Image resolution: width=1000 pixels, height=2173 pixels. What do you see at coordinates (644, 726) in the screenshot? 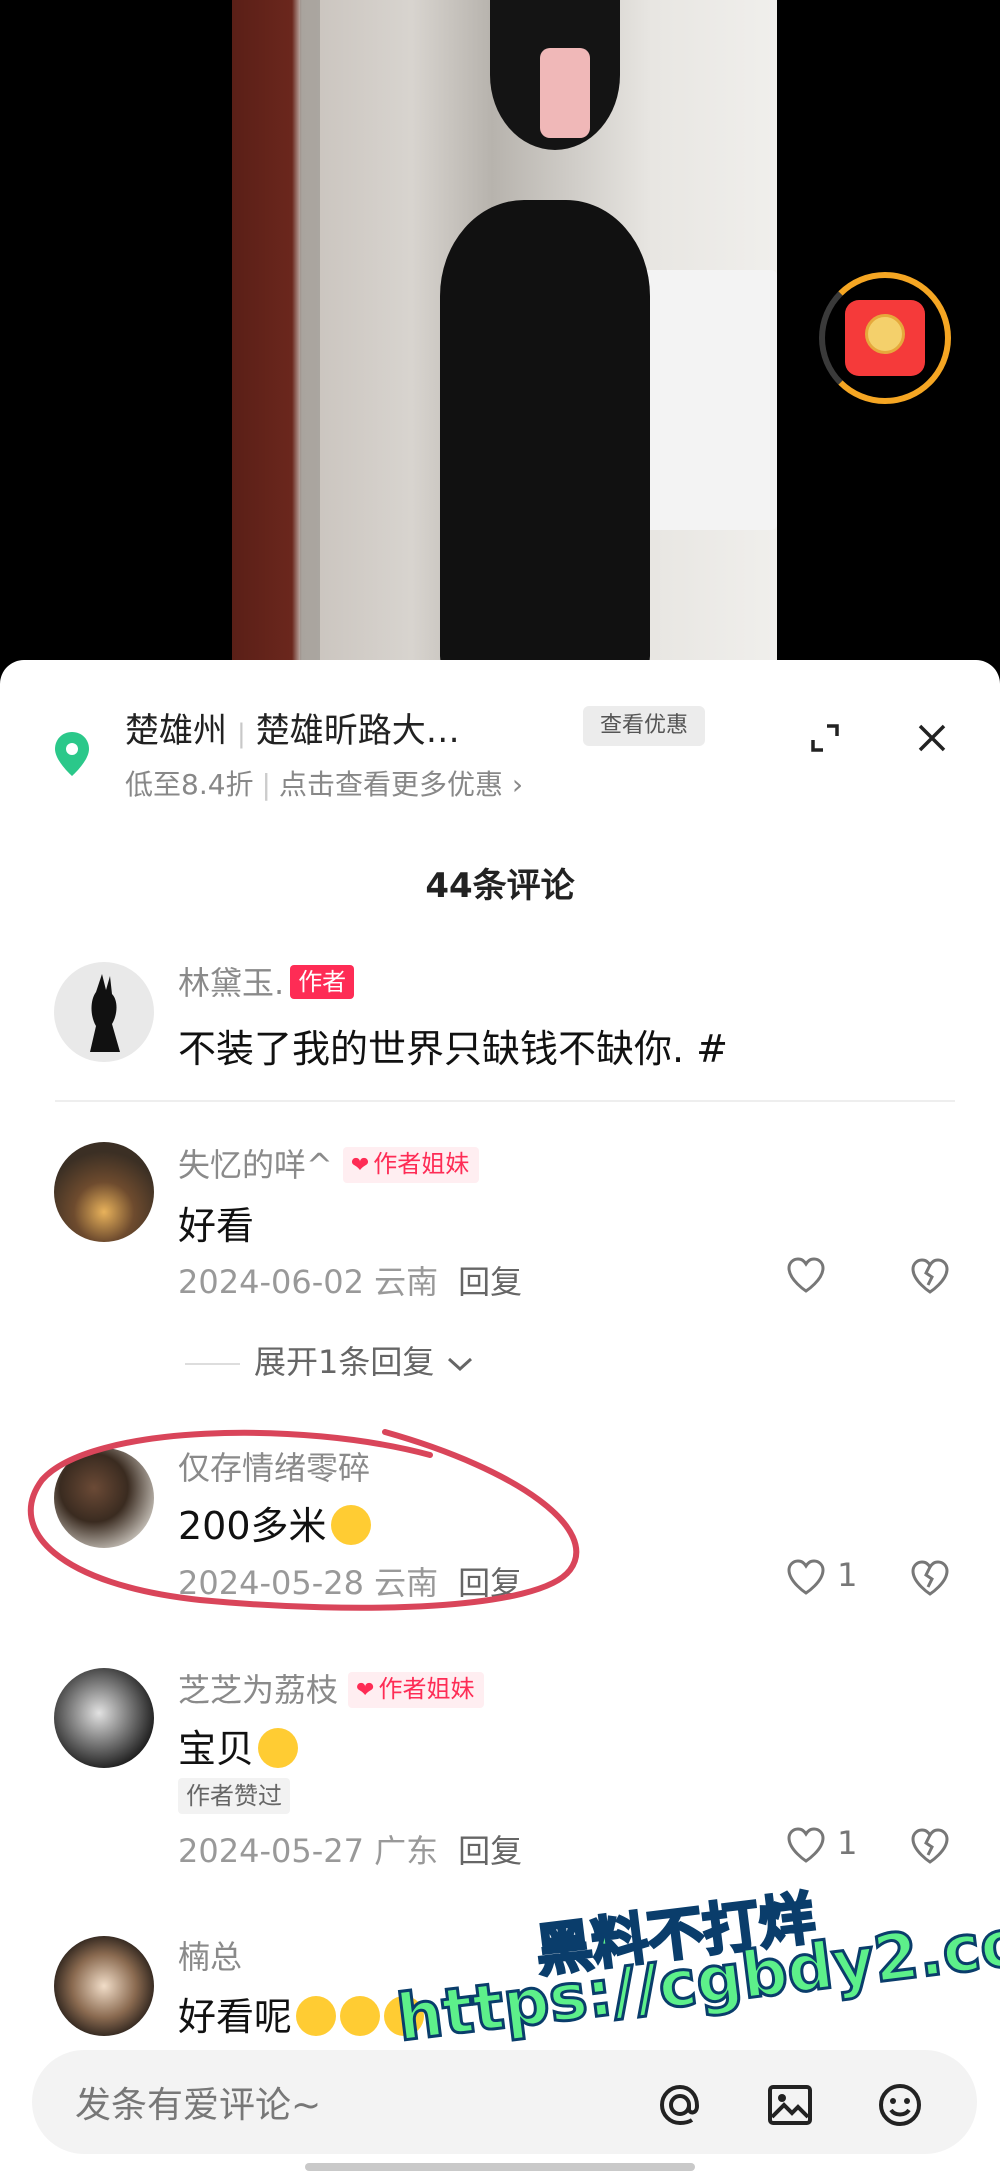
I see `view-offers-button: 查看优惠` at bounding box center [644, 726].